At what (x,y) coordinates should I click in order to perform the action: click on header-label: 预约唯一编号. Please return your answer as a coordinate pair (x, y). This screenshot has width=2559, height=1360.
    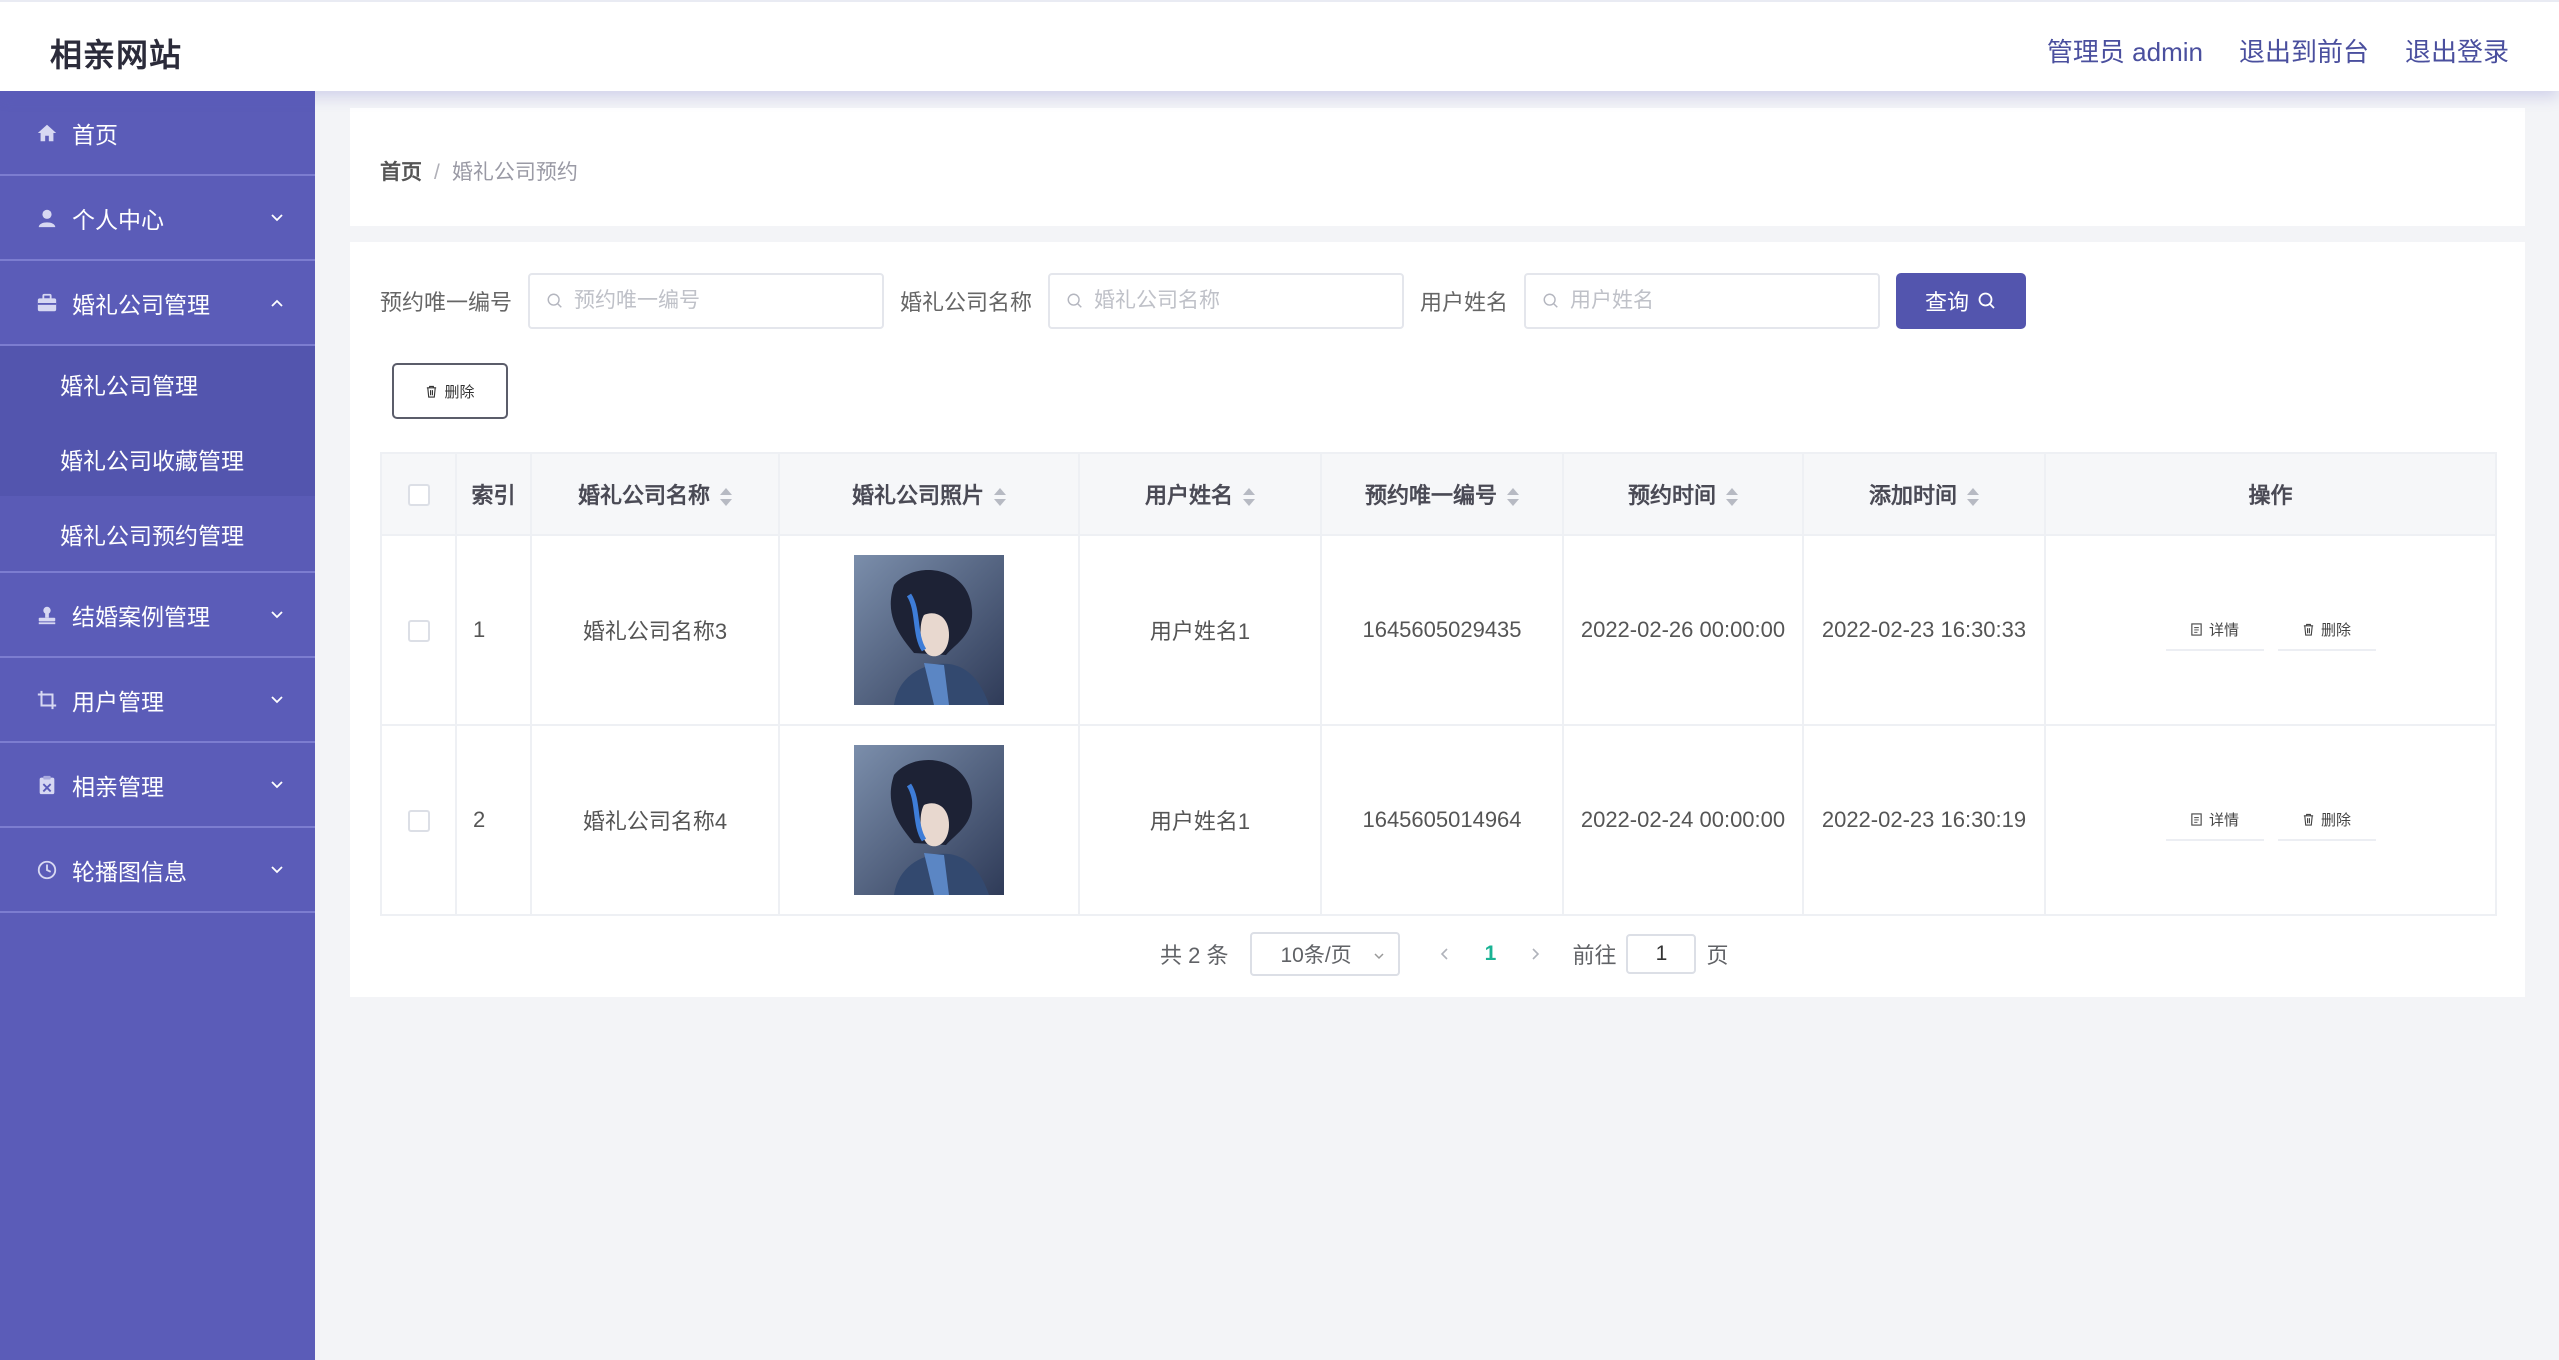
    Looking at the image, I should click on (1430, 495).